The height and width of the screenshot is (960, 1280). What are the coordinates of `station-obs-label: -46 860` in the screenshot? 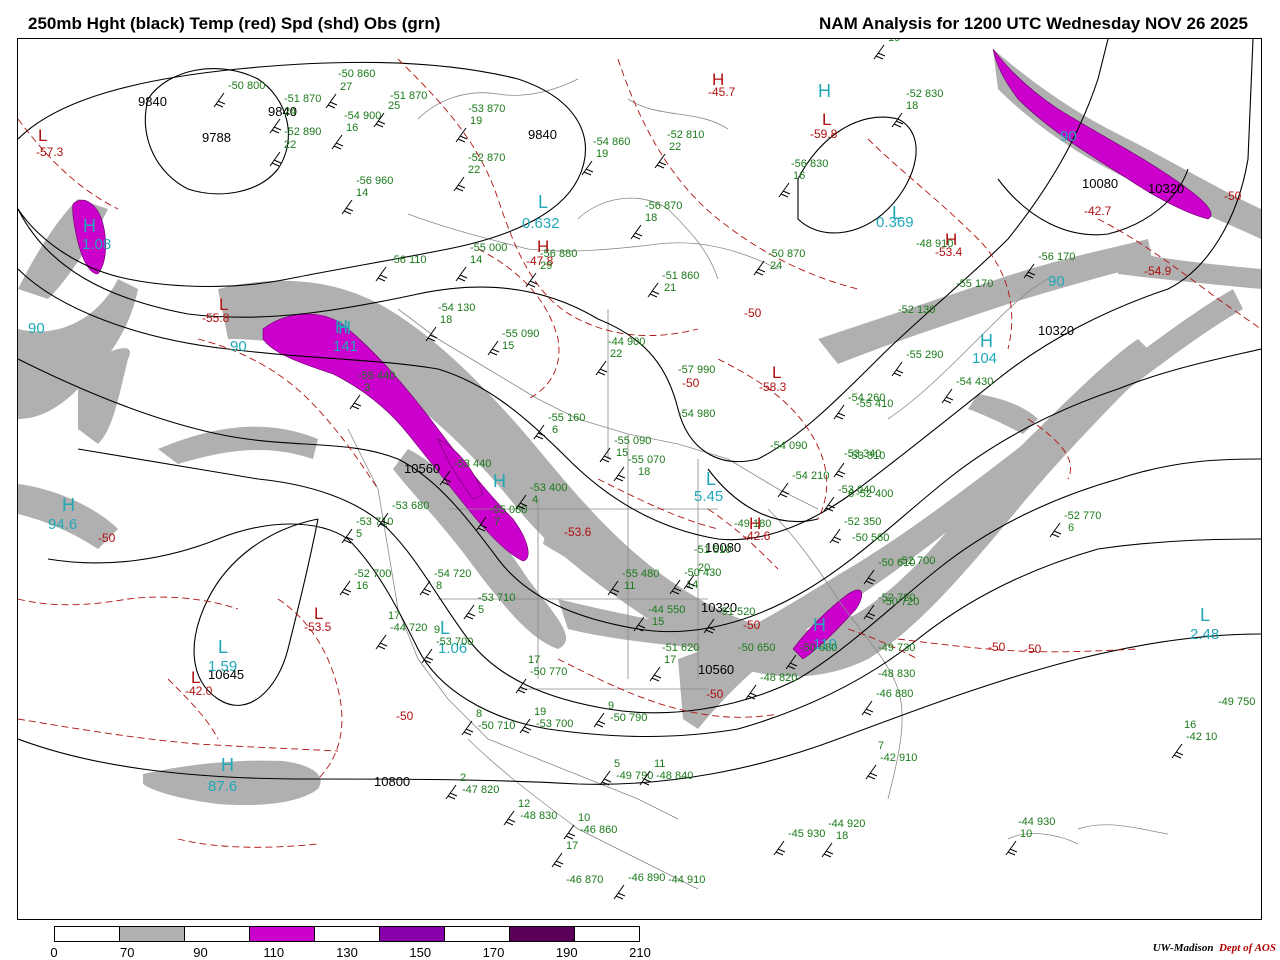 It's located at (598, 830).